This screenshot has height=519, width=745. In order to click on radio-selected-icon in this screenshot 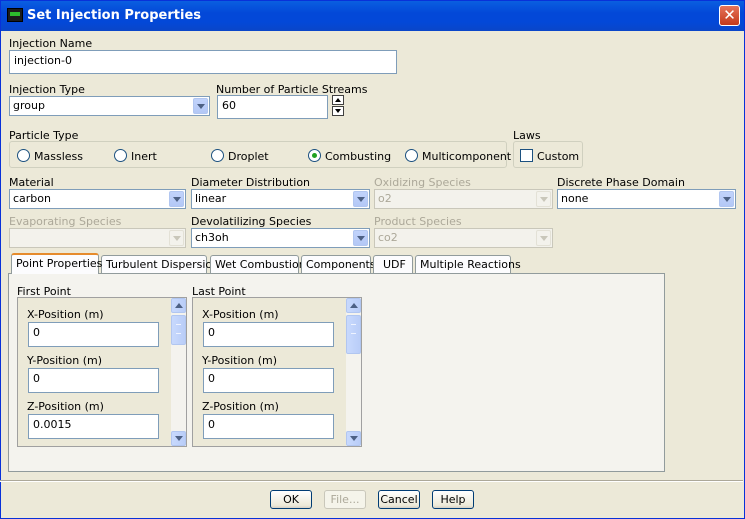, I will do `click(314, 155)`.